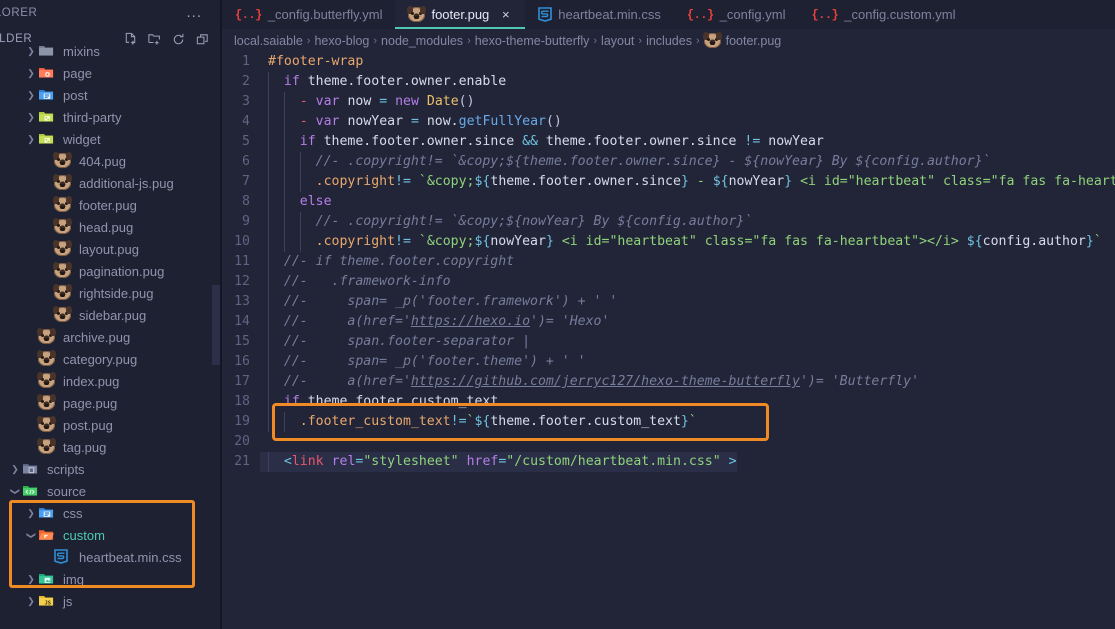  Describe the element at coordinates (31, 491) in the screenshot. I see `folder-source-icon` at that location.